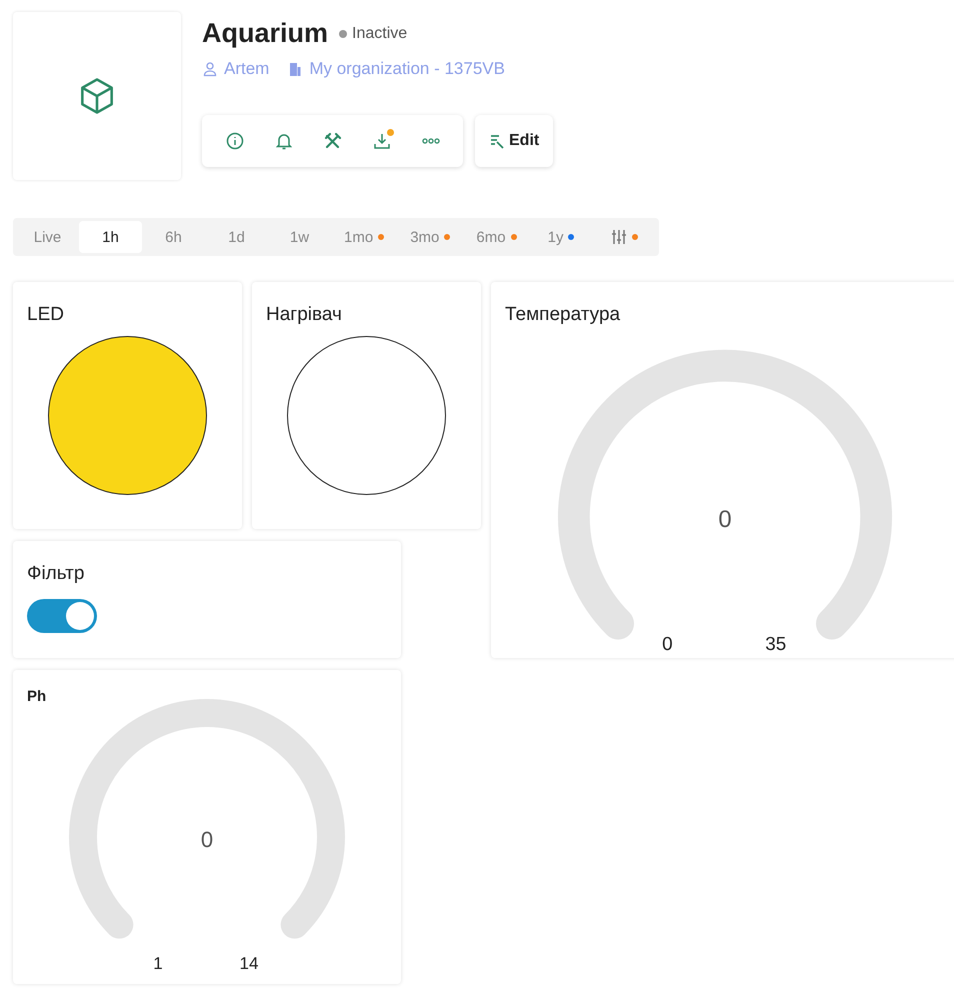 The image size is (954, 994). I want to click on more-icon, so click(431, 141).